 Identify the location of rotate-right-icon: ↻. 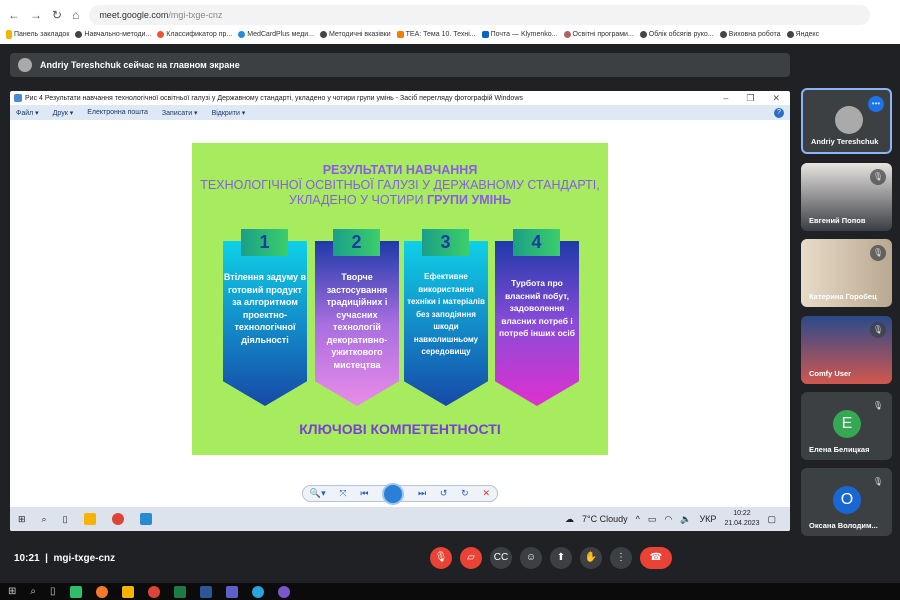
(465, 493).